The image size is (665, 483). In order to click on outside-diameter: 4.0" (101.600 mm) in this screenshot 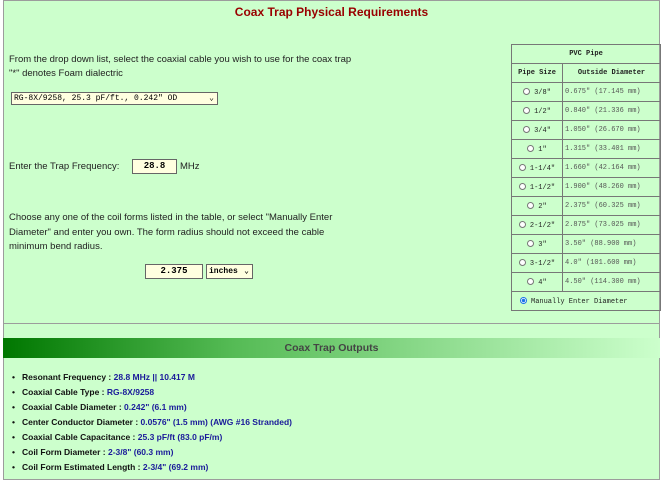, I will do `click(611, 263)`.